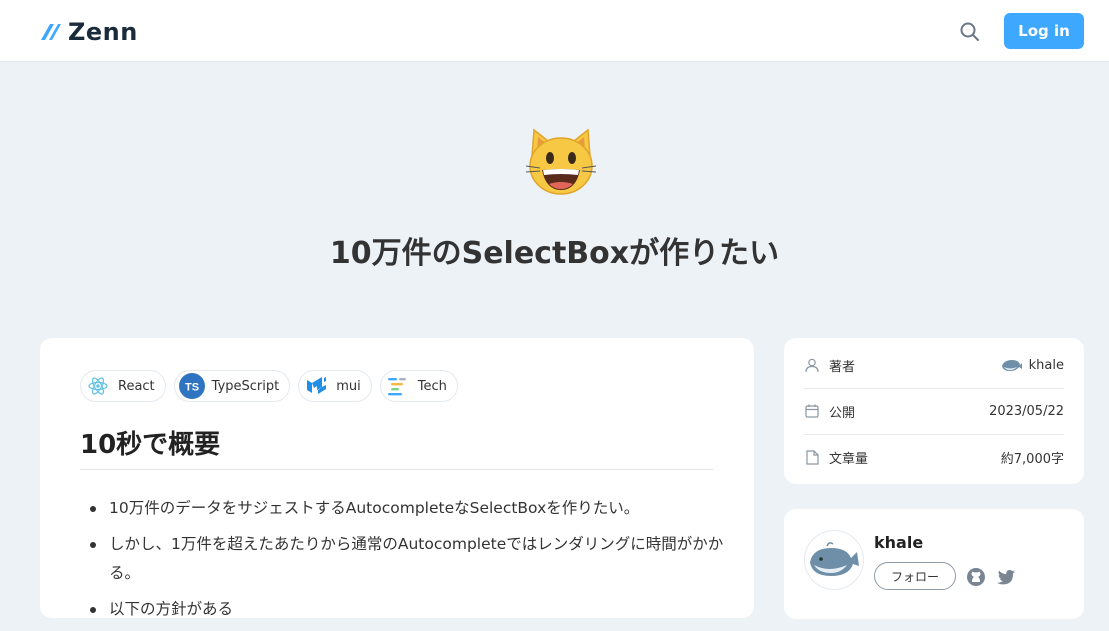  I want to click on twitter-icon, so click(1006, 577).